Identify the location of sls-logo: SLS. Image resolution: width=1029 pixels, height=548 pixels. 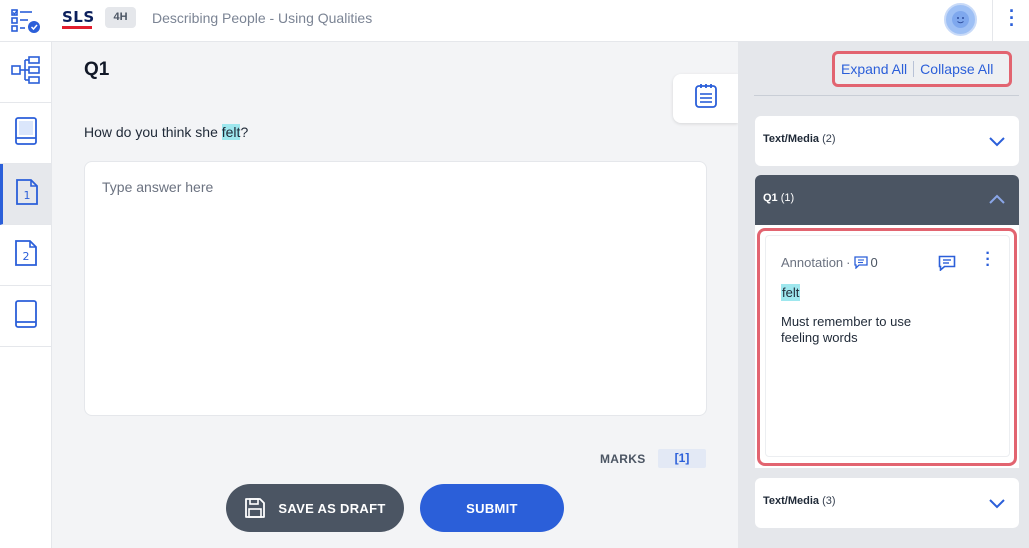
(78, 17).